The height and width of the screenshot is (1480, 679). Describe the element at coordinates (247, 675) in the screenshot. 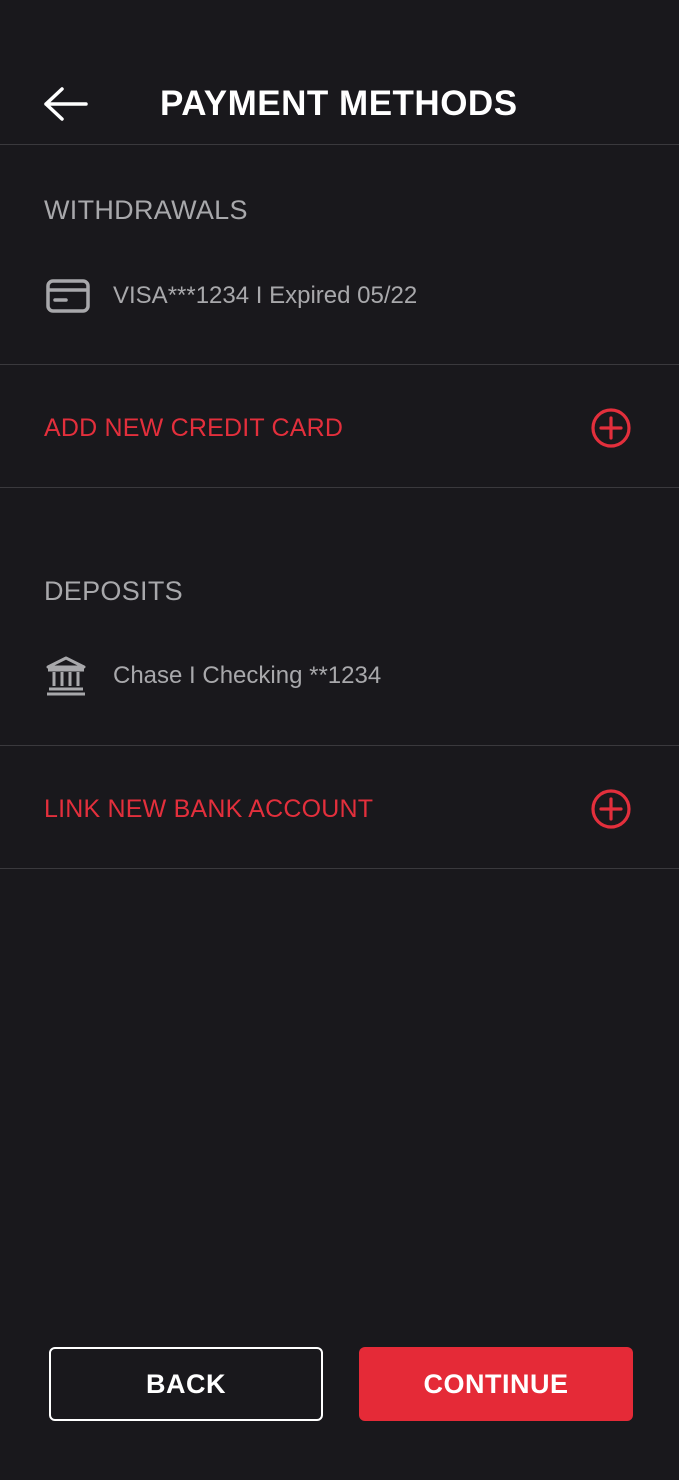

I see `deposit-method-label: Chase I Checking **1234` at that location.